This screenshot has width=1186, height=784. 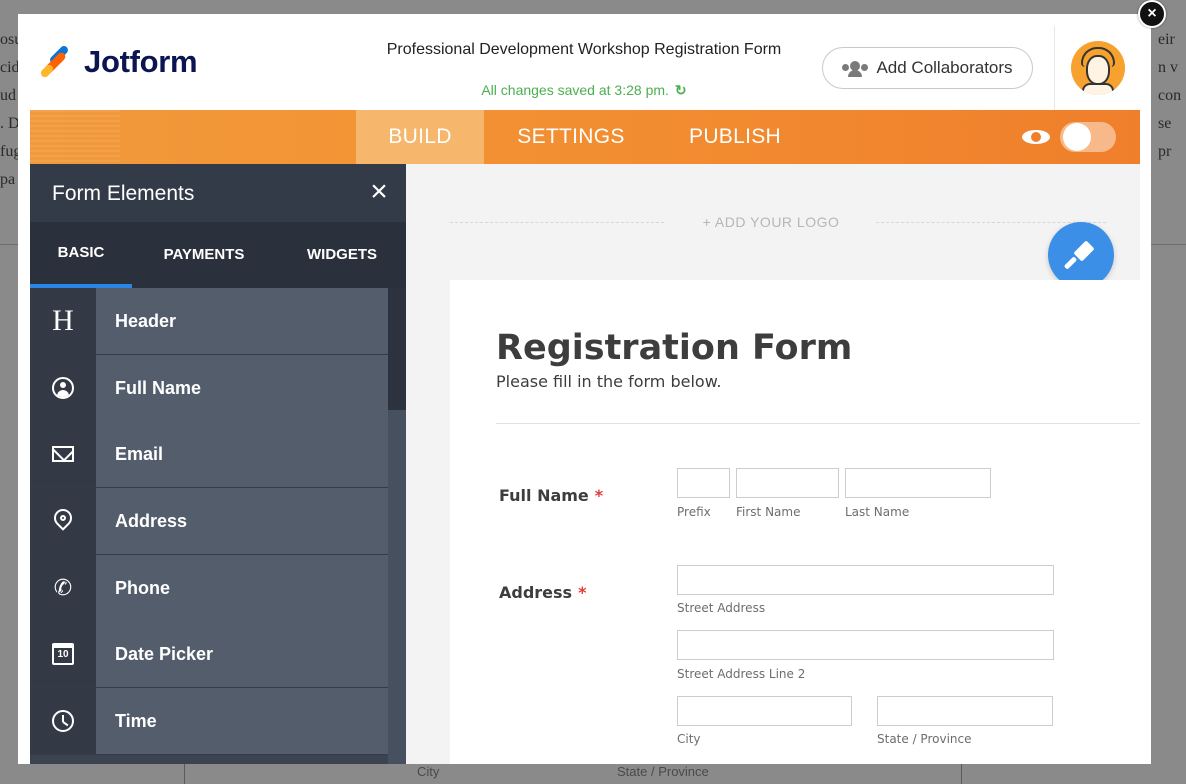 What do you see at coordinates (428, 771) in the screenshot?
I see `background-city-label: City` at bounding box center [428, 771].